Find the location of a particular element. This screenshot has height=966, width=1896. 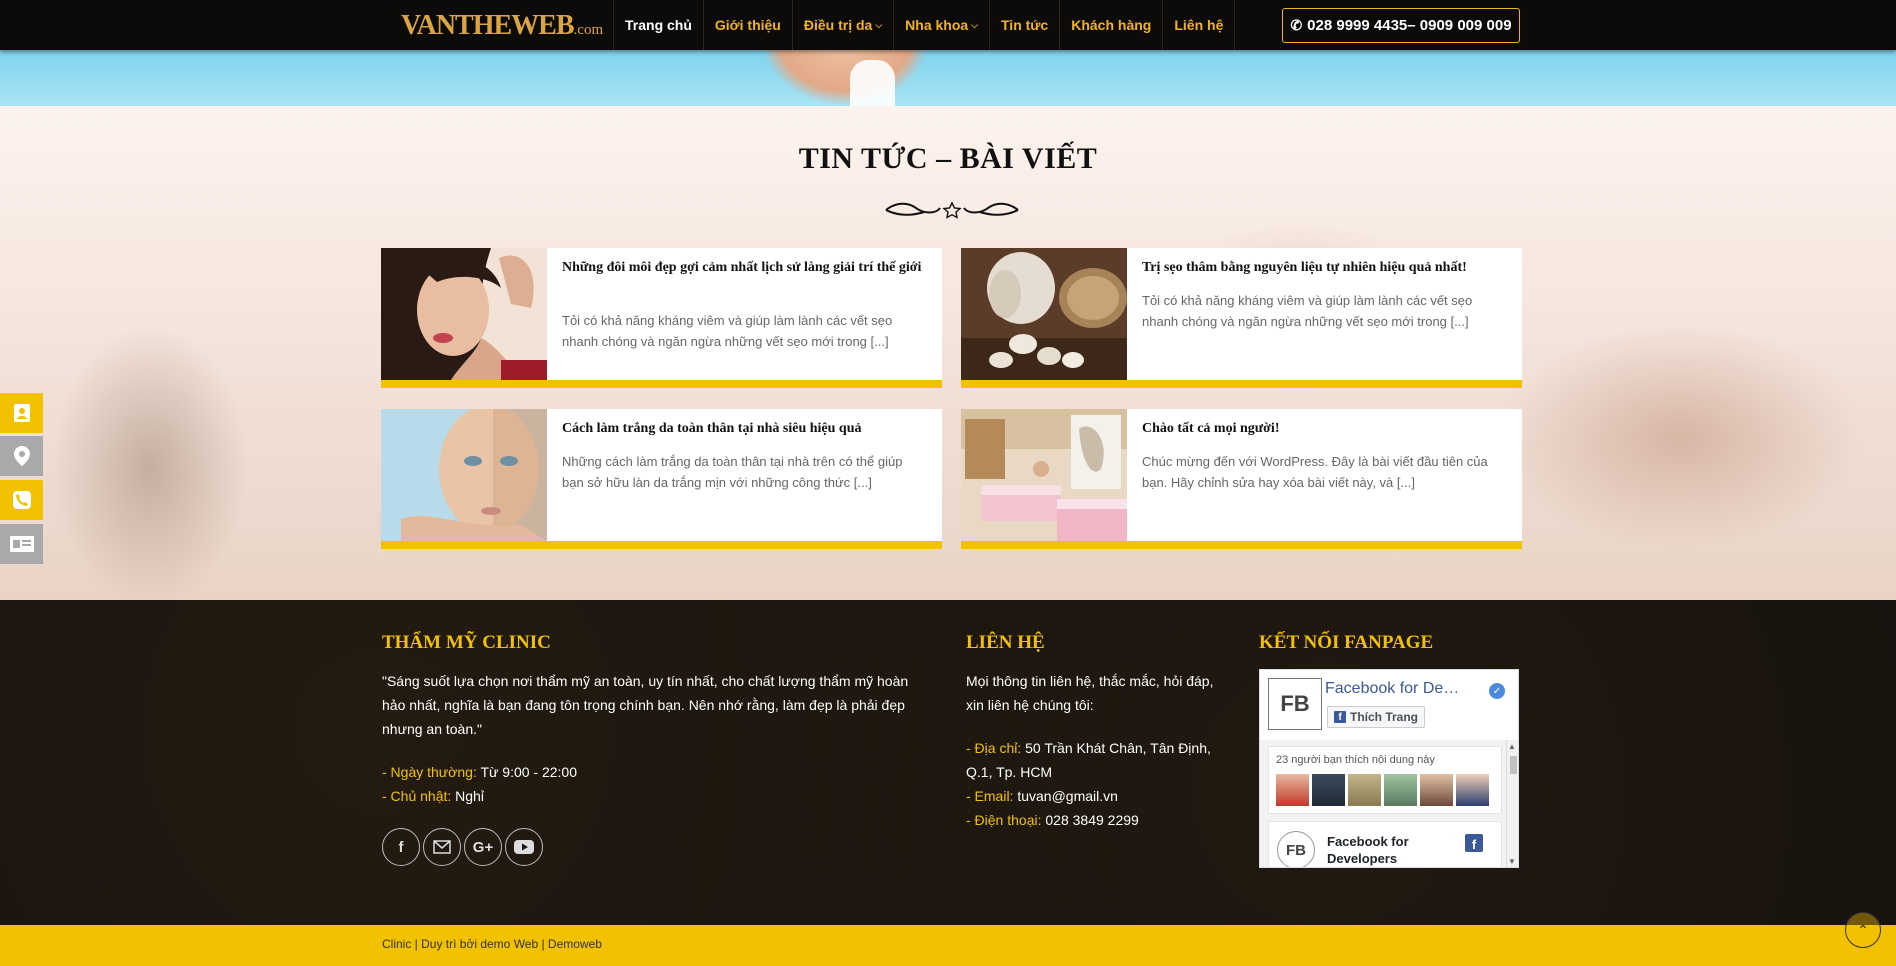

chevron-up-icon: ⌃ is located at coordinates (1863, 929).